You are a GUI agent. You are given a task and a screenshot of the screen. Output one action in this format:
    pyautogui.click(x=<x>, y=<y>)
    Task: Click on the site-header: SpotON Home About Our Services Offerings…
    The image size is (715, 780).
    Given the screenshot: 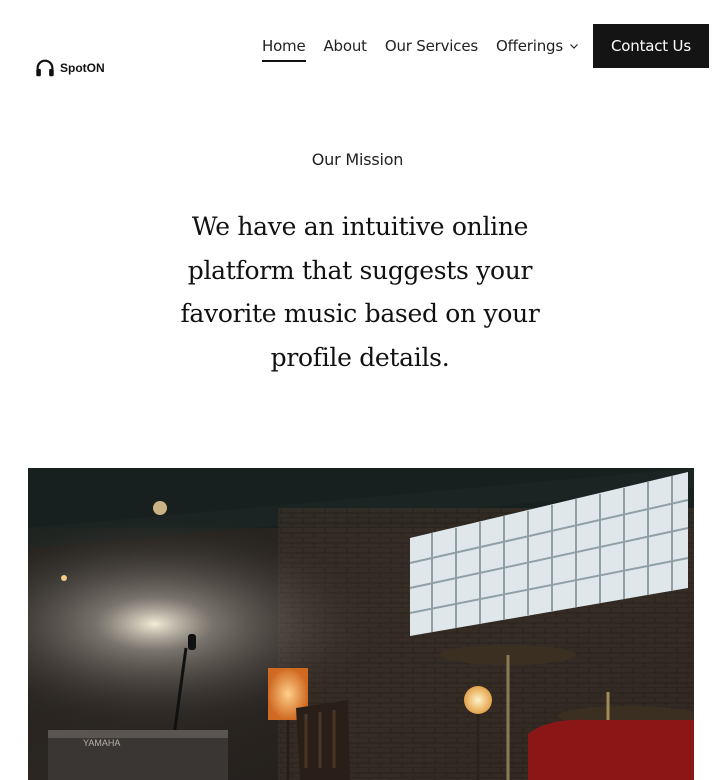 What is the action you would take?
    pyautogui.click(x=357, y=50)
    